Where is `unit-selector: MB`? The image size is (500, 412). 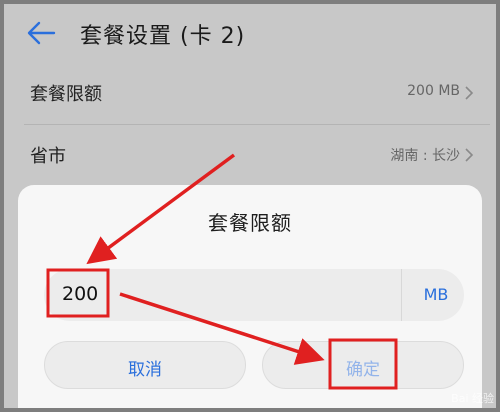
unit-selector: MB is located at coordinates (436, 294).